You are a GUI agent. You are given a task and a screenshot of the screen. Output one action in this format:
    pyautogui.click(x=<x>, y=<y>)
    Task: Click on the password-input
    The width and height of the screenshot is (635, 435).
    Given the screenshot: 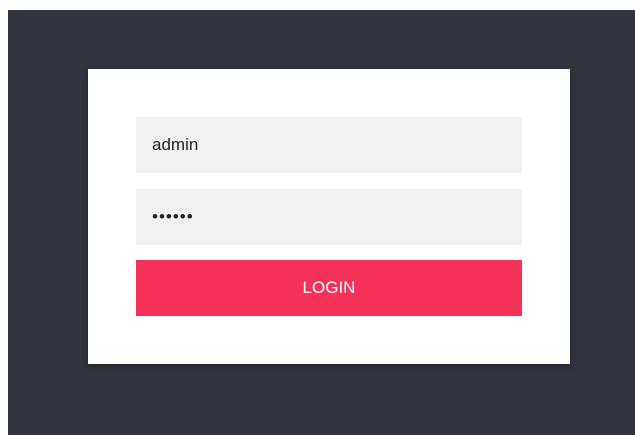 What is the action you would take?
    pyautogui.click(x=329, y=217)
    